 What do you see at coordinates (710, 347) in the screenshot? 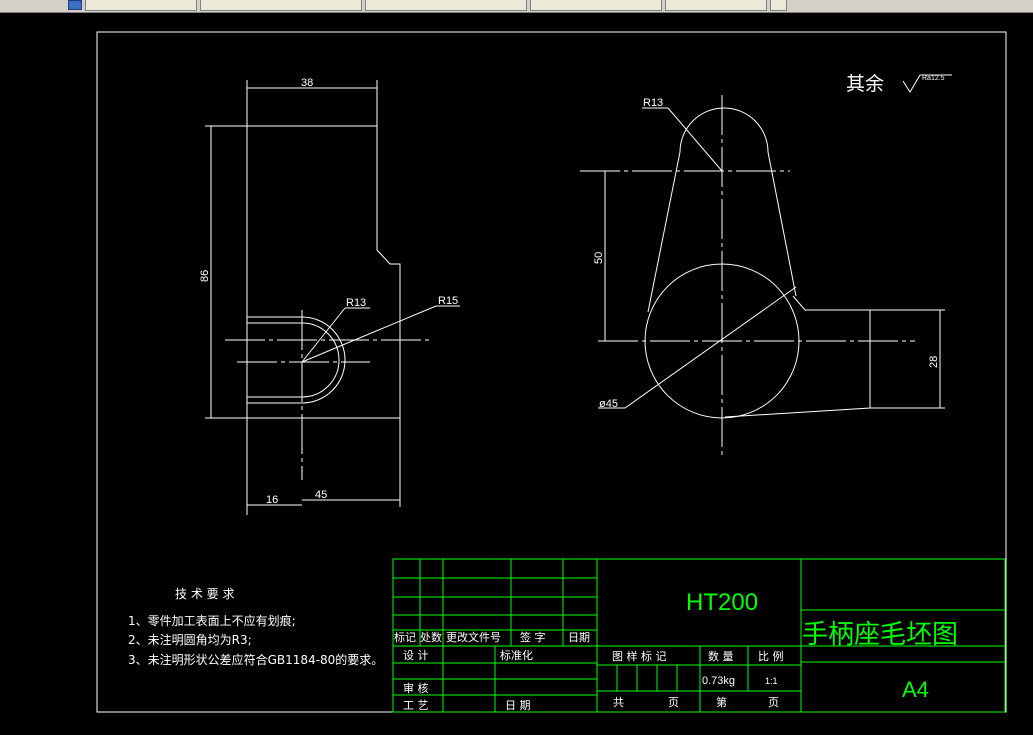
I see `leader-d45` at bounding box center [710, 347].